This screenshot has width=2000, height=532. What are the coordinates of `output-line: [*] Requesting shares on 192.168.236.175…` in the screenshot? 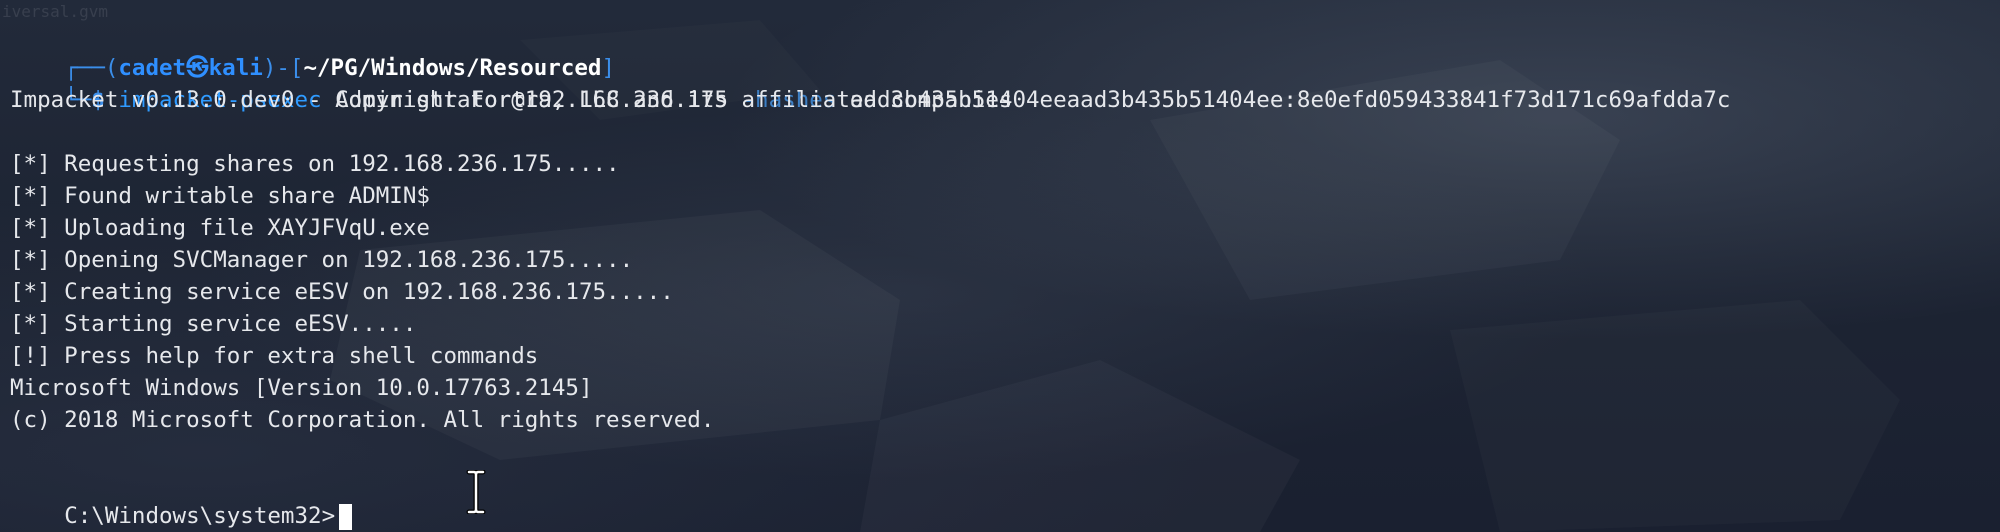 It's located at (315, 164).